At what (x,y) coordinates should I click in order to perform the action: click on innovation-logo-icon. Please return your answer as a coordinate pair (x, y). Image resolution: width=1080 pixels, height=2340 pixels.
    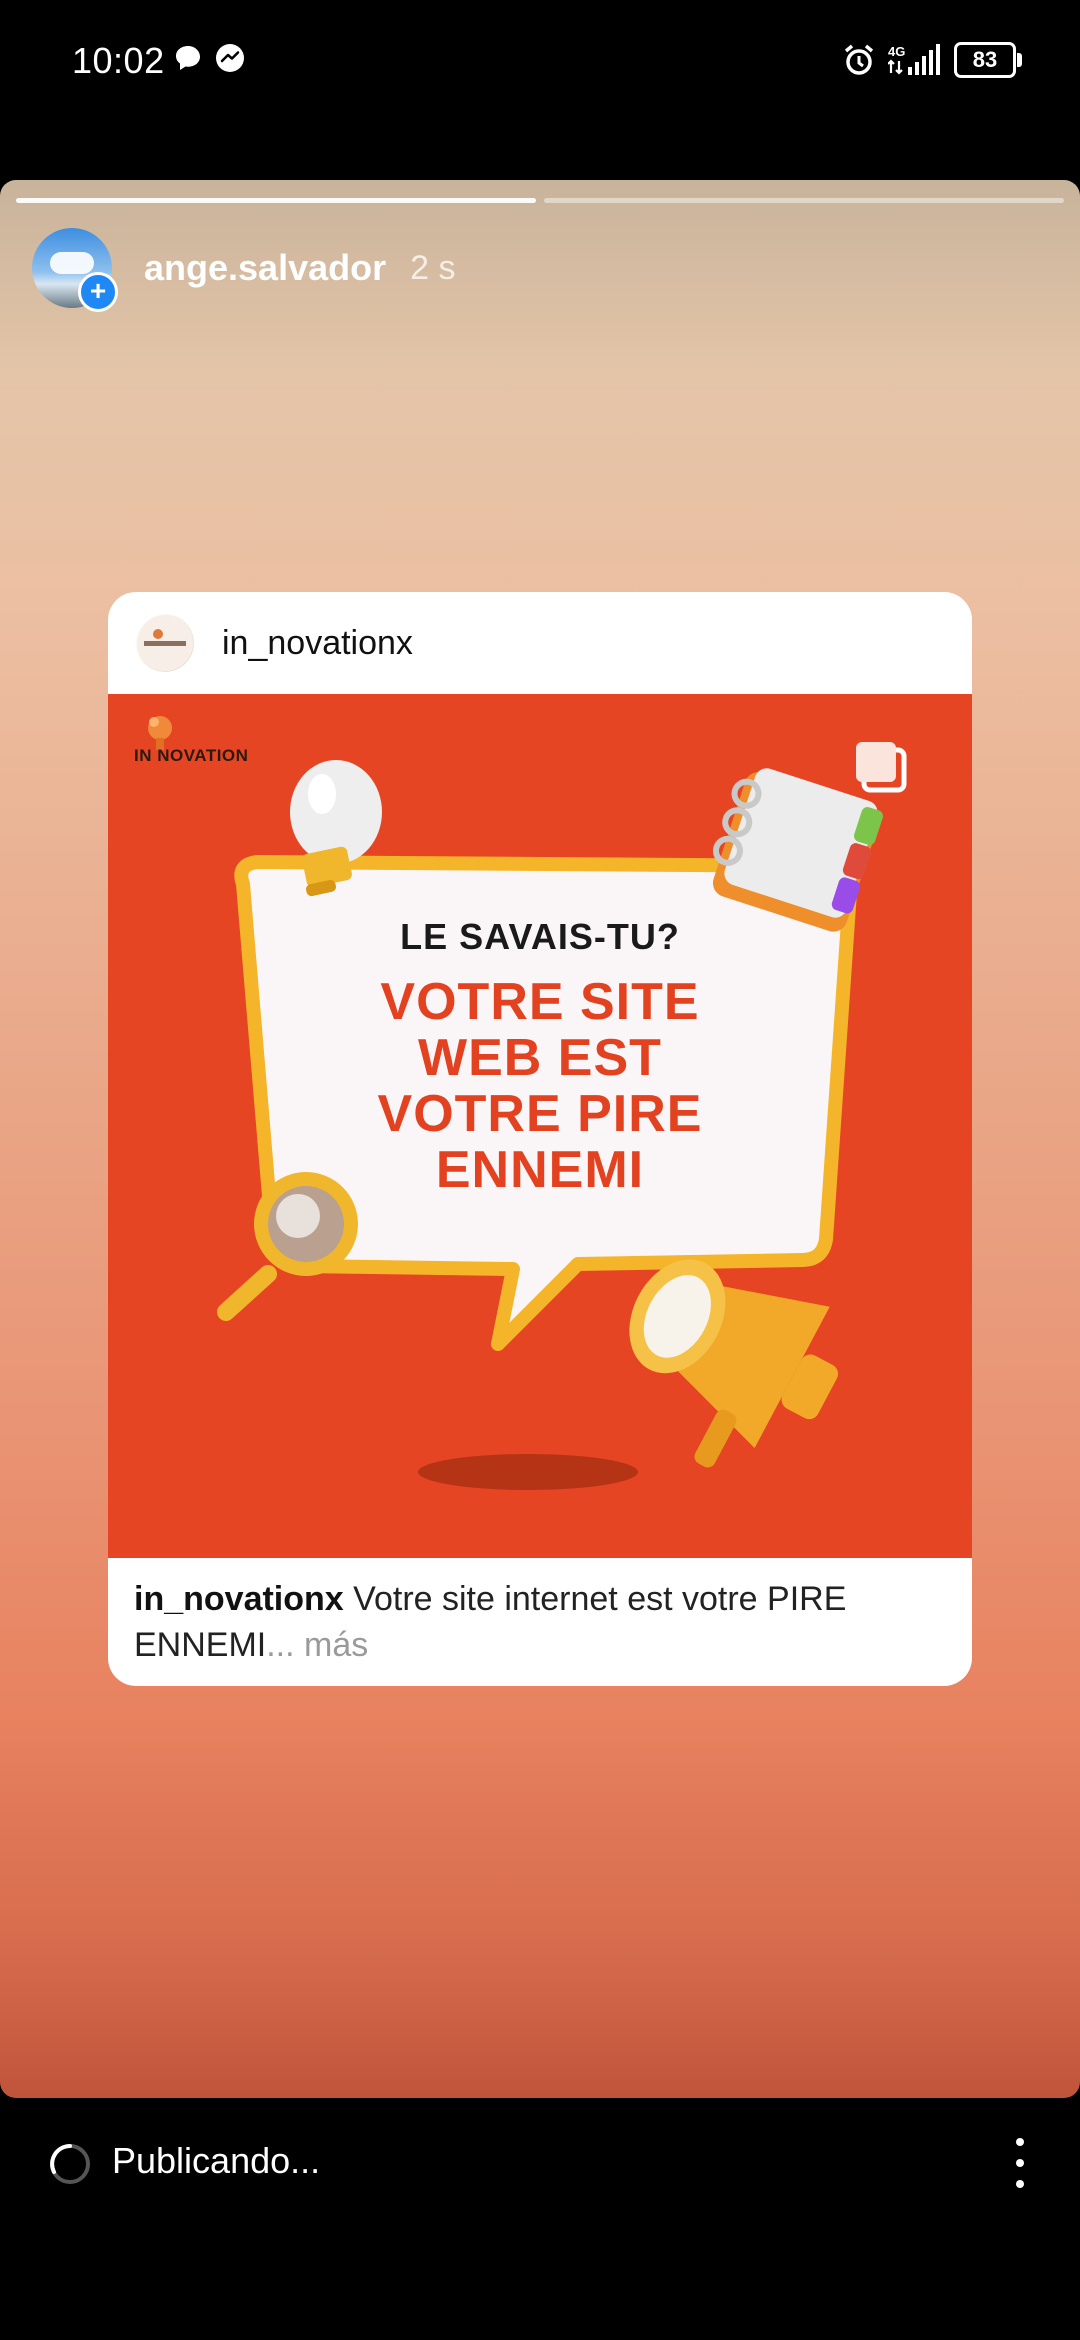
    Looking at the image, I should click on (165, 643).